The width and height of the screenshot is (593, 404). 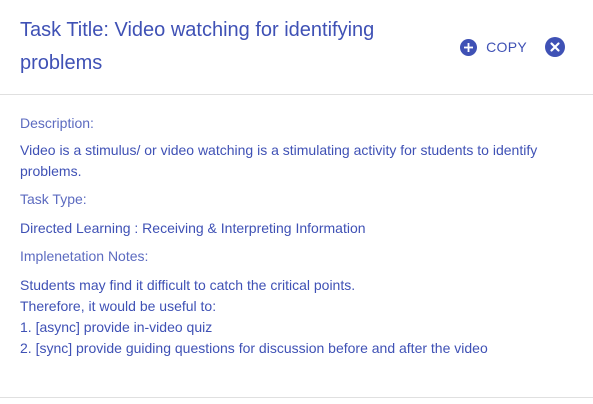 I want to click on notes-line: Therefore, it would be useful to:, so click(x=118, y=306).